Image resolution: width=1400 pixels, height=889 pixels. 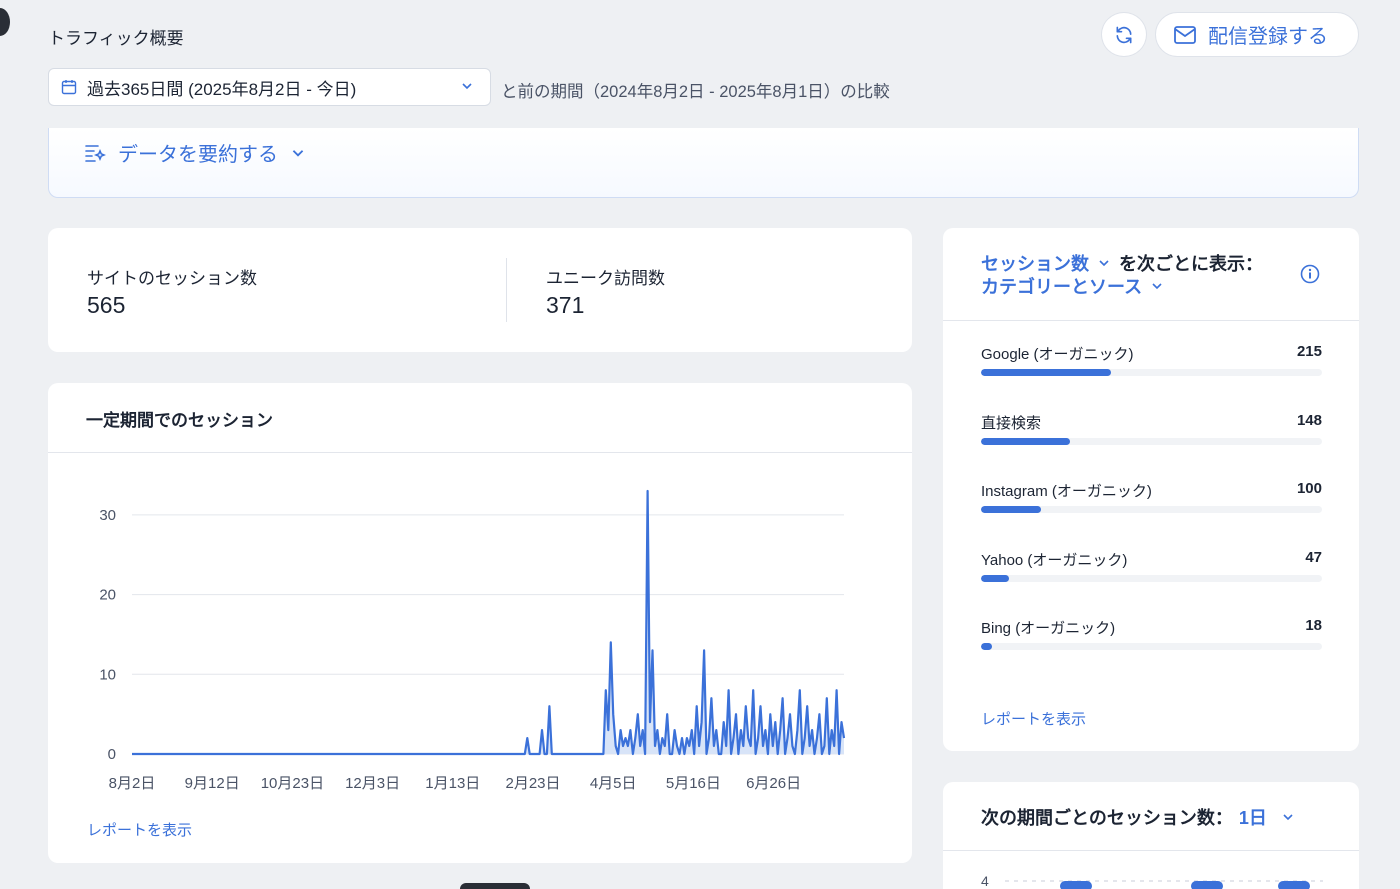 I want to click on source-value: 18, so click(x=1313, y=625).